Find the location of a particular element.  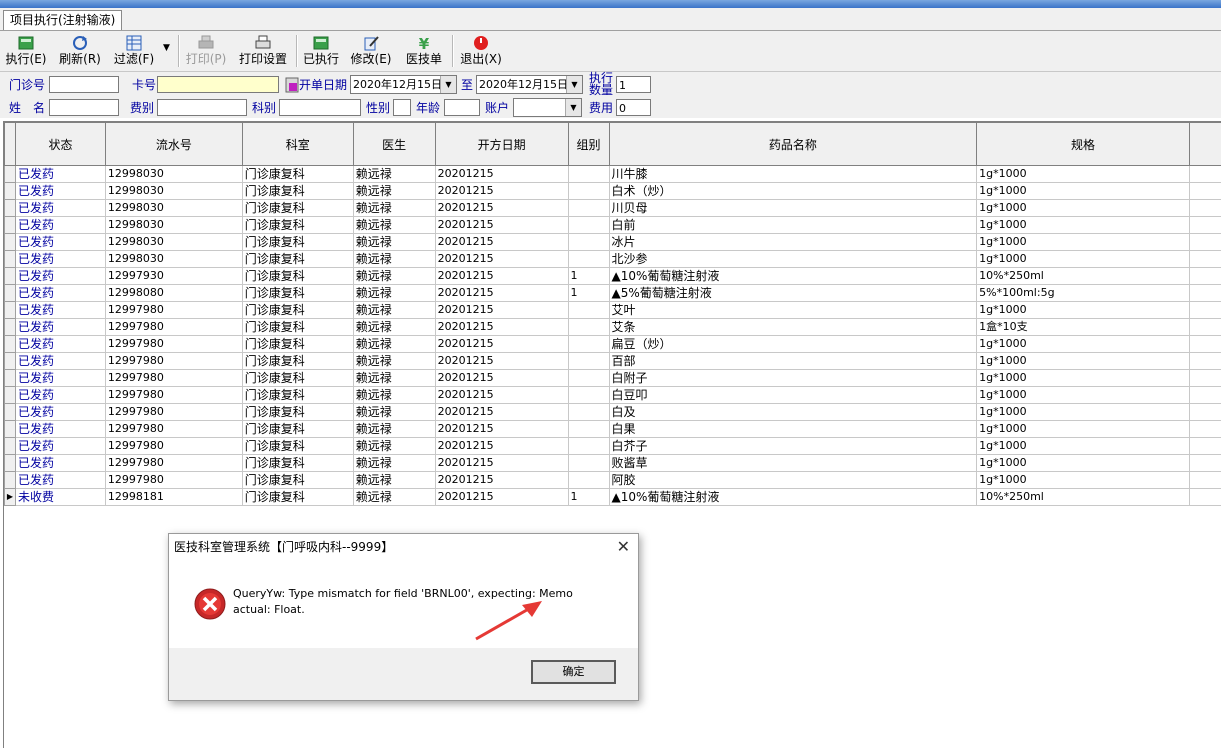

cell-drug: 白术（炒） is located at coordinates (793, 191).